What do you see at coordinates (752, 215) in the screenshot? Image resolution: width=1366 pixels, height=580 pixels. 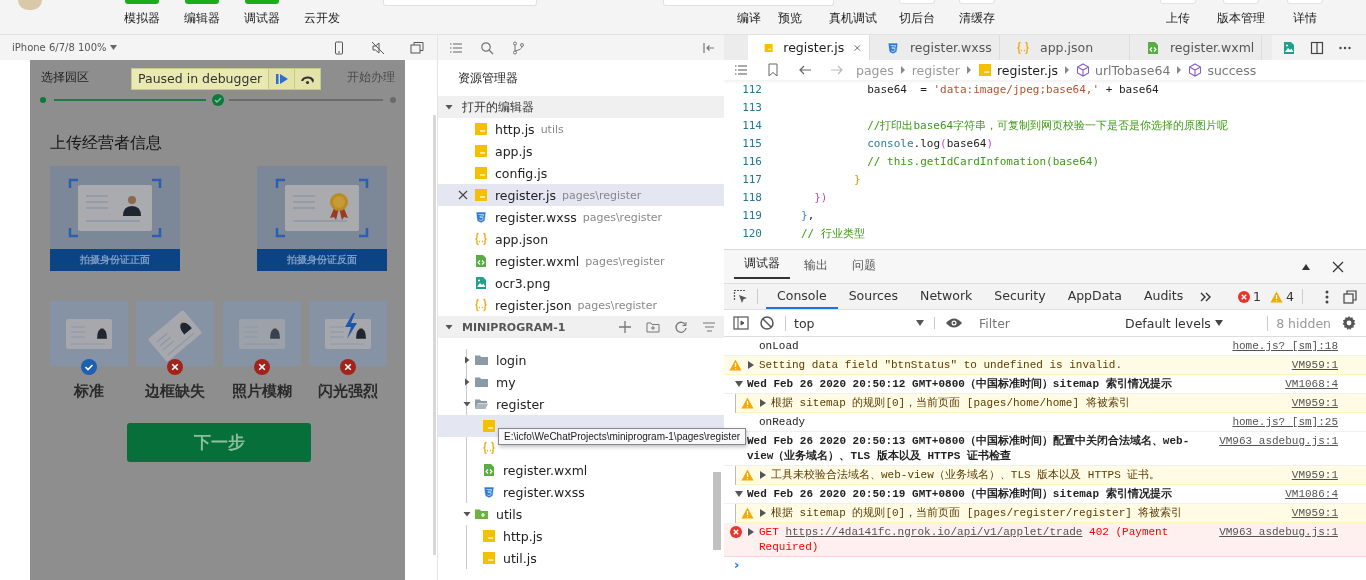 I see `line-number: 119` at bounding box center [752, 215].